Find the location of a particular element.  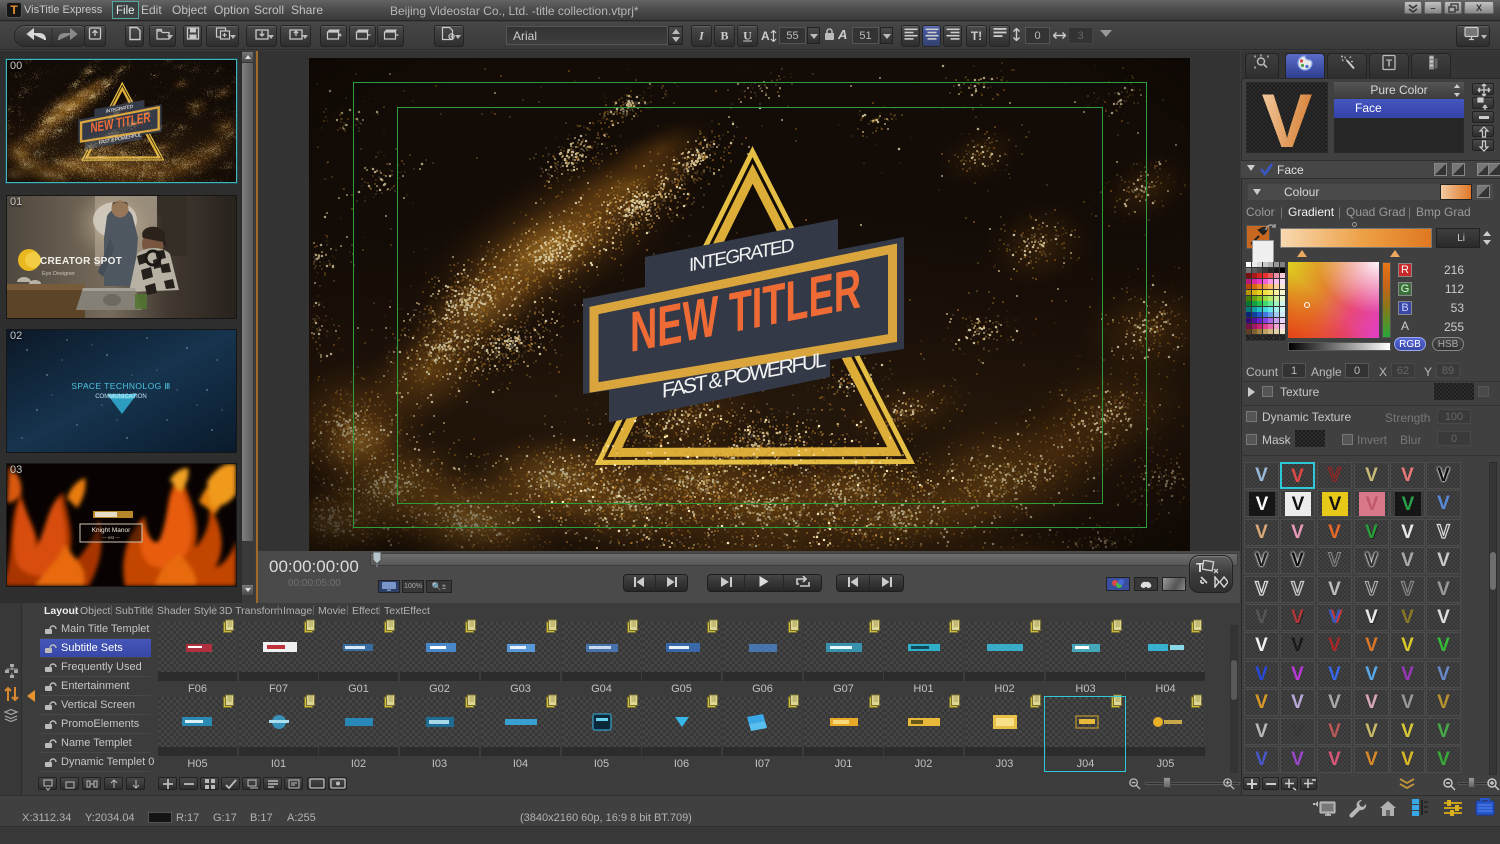

svg-text: SPACE TECHNOLOG Ⅲ is located at coordinates (120, 386).